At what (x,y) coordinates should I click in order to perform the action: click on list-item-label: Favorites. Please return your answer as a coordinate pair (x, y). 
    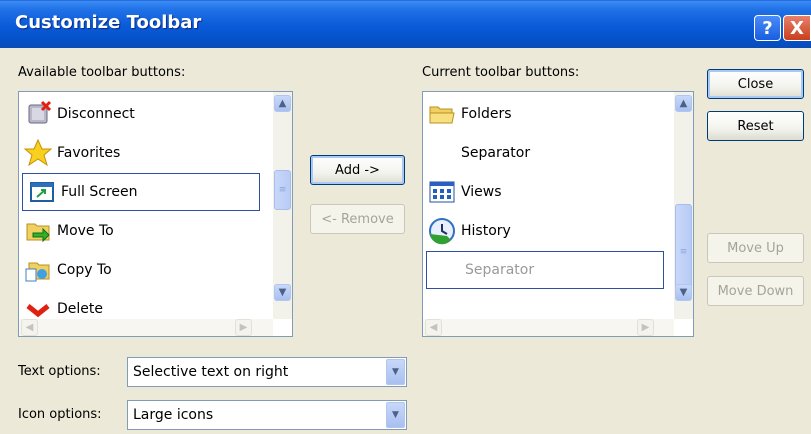
    Looking at the image, I should click on (89, 153).